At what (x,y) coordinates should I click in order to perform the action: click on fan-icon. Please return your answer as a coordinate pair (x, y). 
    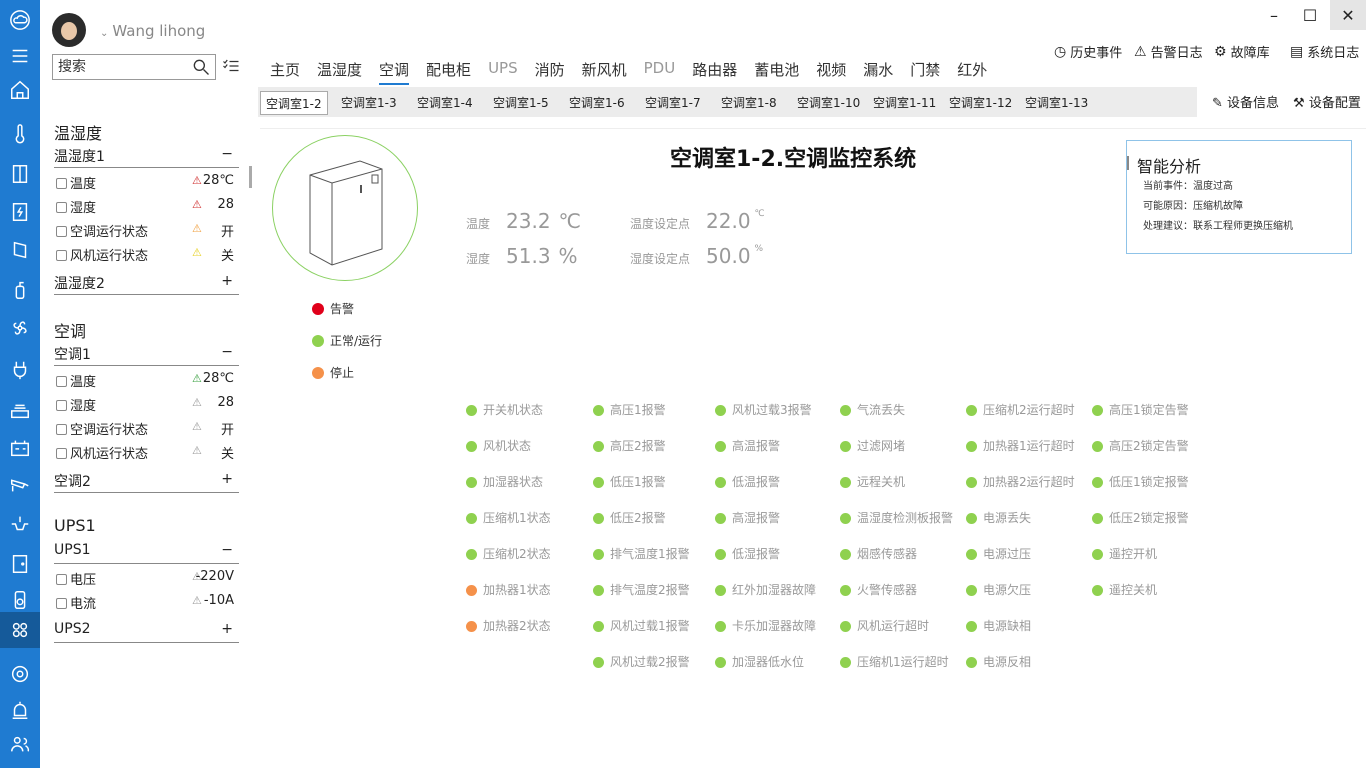
    Looking at the image, I should click on (20, 328).